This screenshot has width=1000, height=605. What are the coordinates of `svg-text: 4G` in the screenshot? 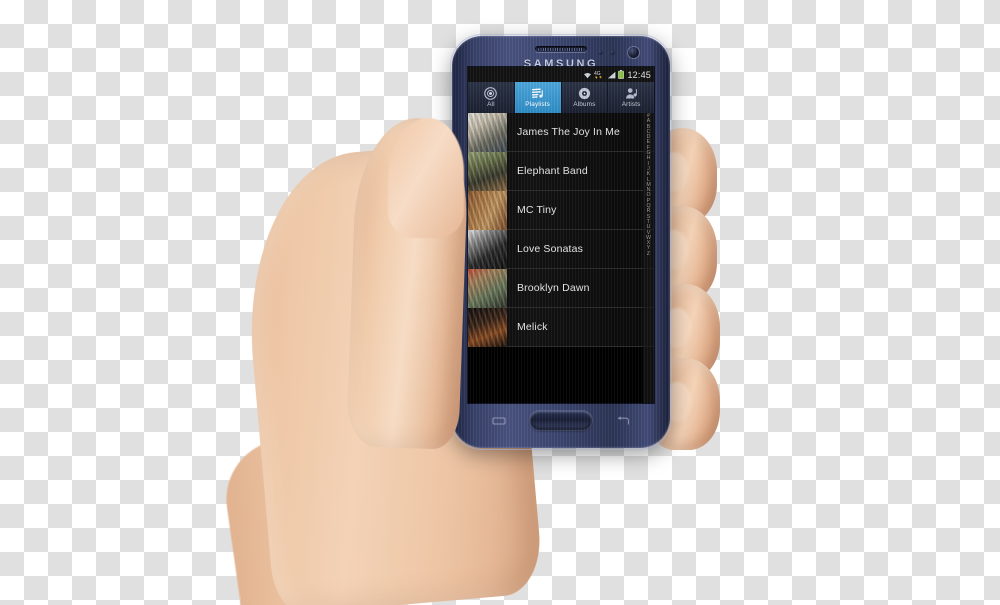 It's located at (597, 74).